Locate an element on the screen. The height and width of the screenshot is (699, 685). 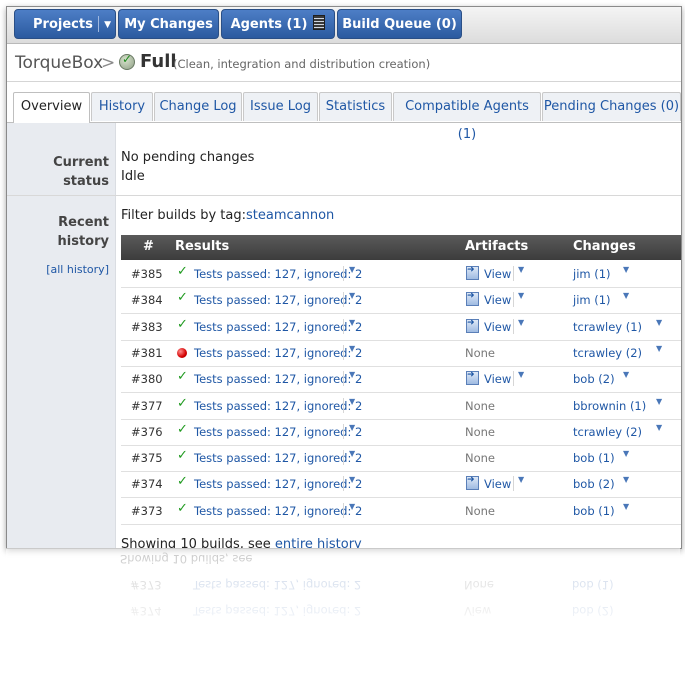
build-number-link: #380 is located at coordinates (147, 379).